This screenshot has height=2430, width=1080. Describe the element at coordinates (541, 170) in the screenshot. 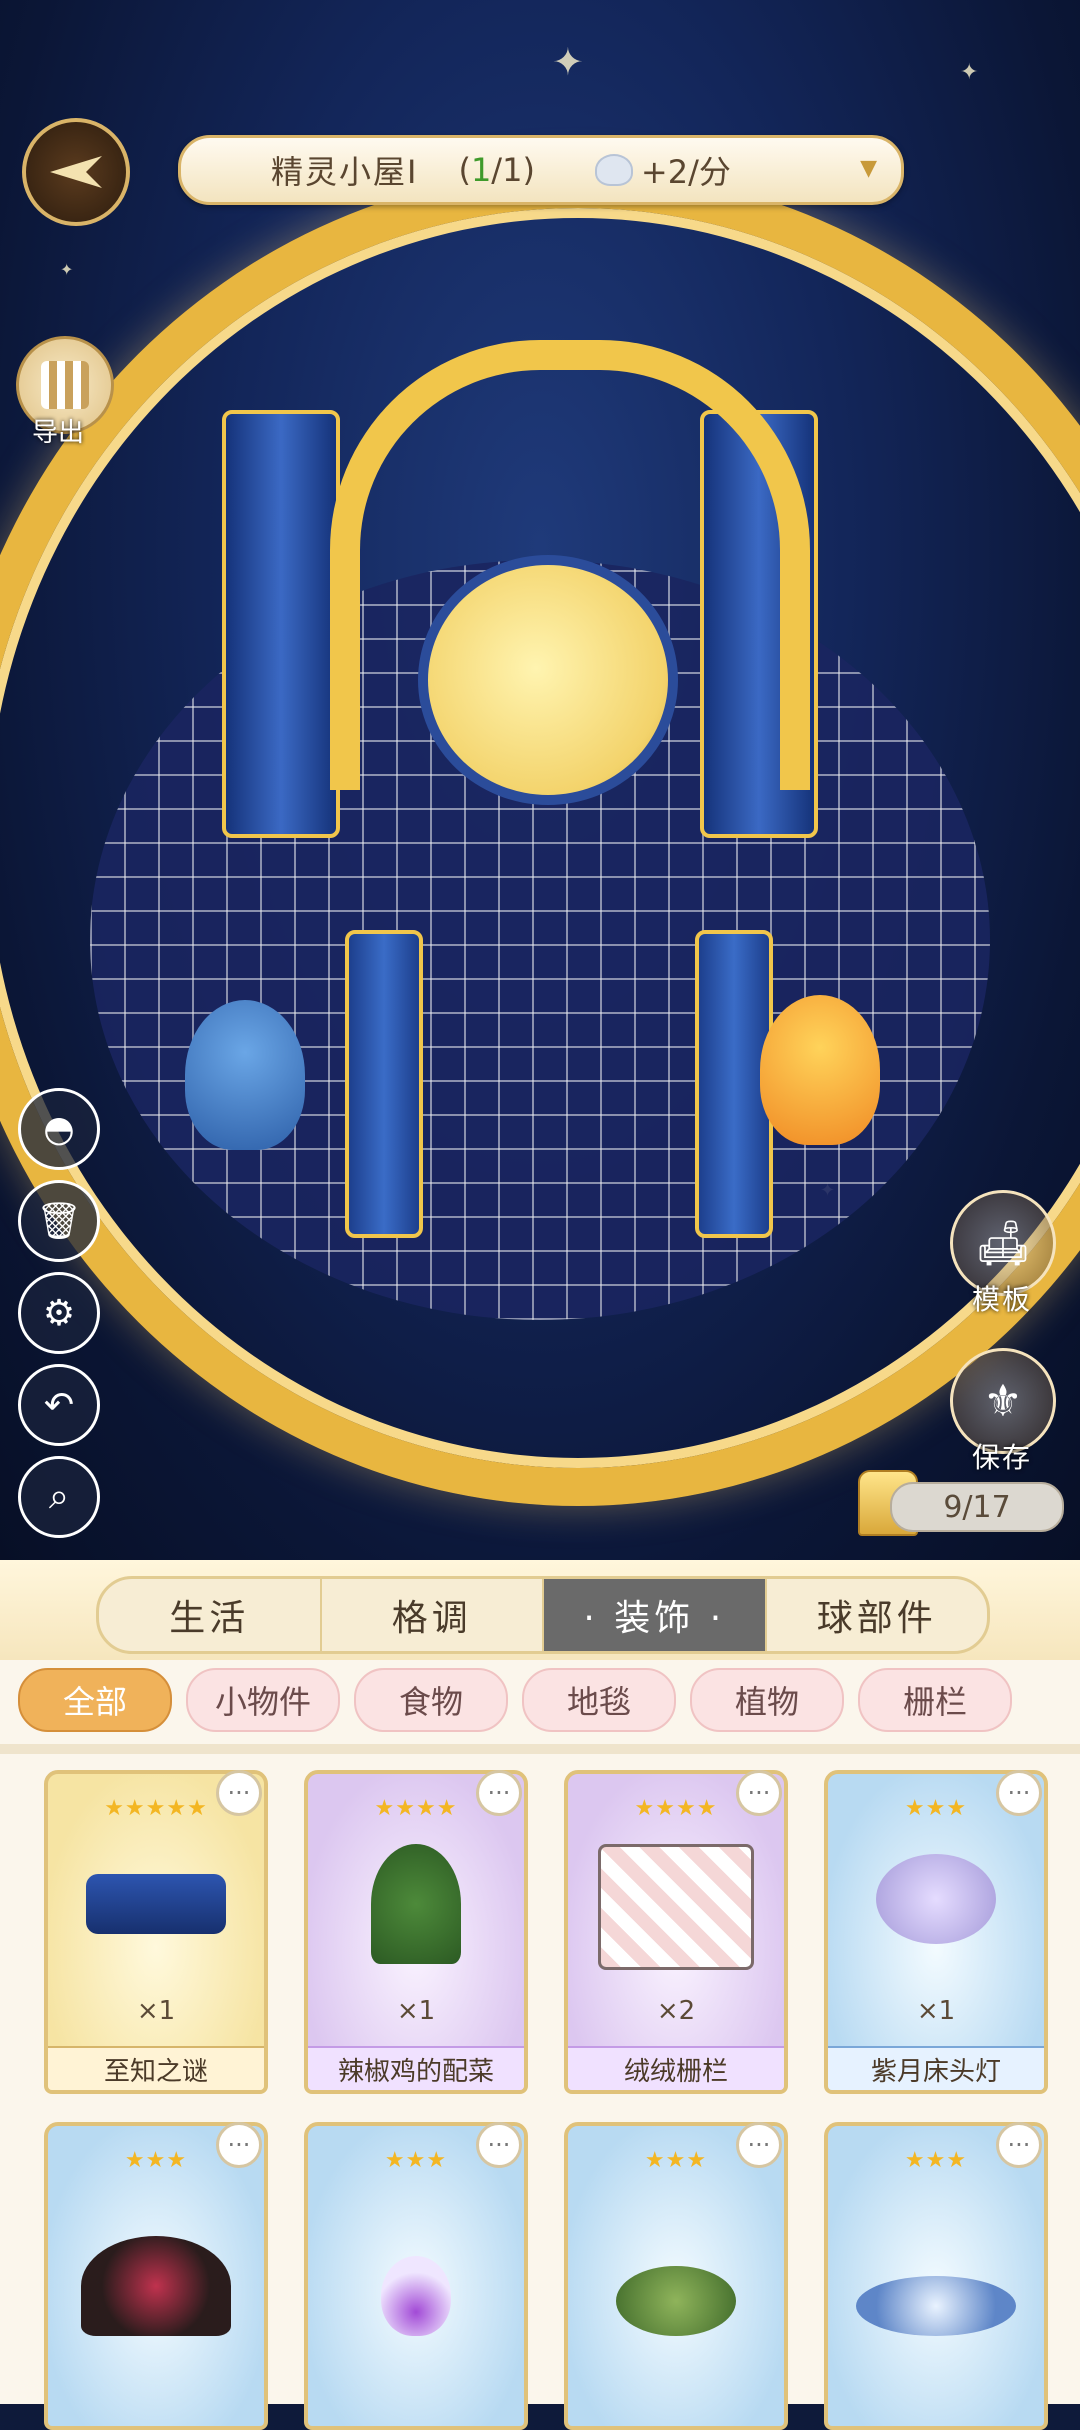

I see `house-title-bar: 精灵小屋Ⅰ (1/1) +2/分 ▼` at that location.